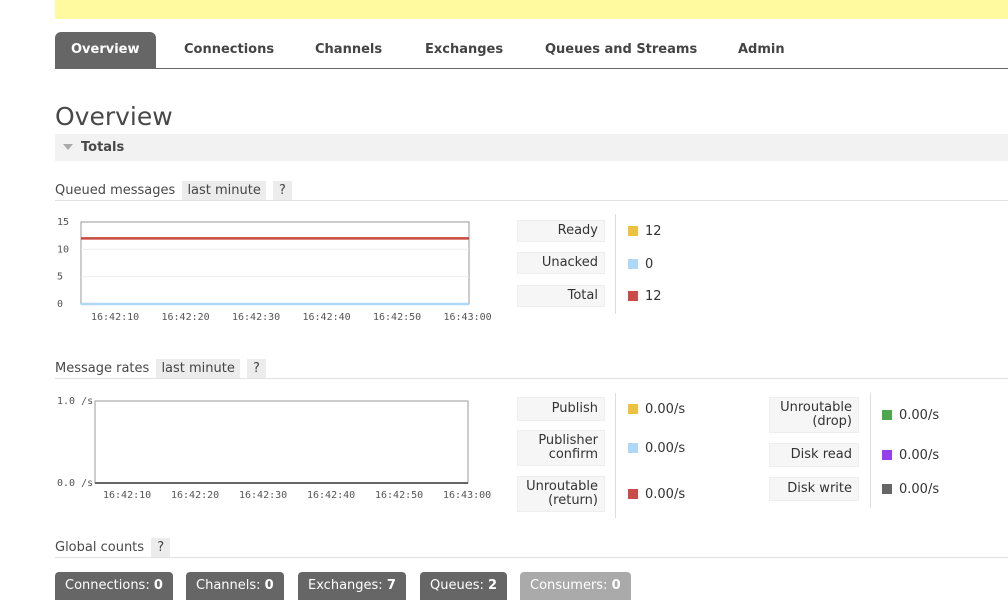 The width and height of the screenshot is (1008, 601). I want to click on count-label: Queues:, so click(457, 585).